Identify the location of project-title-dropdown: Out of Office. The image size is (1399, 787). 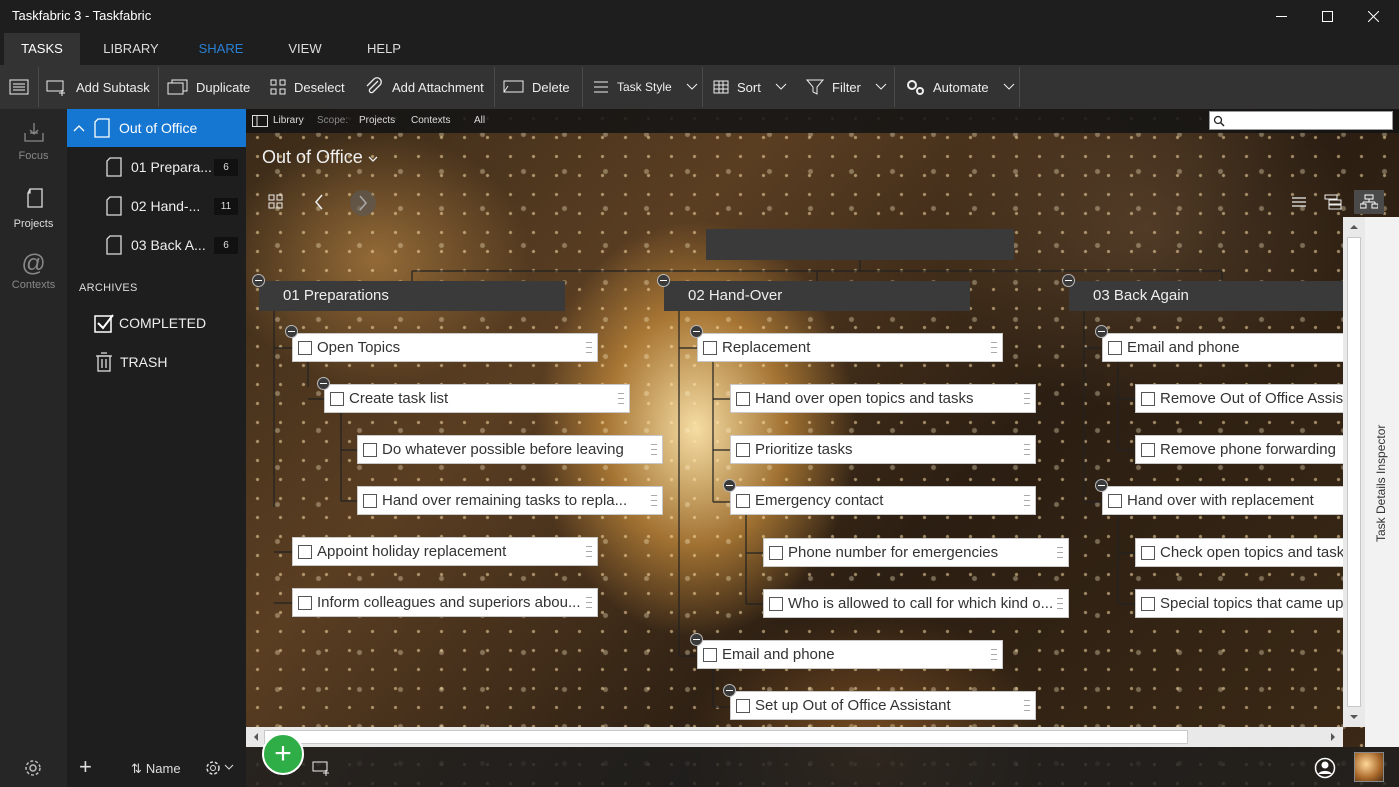
(320, 157).